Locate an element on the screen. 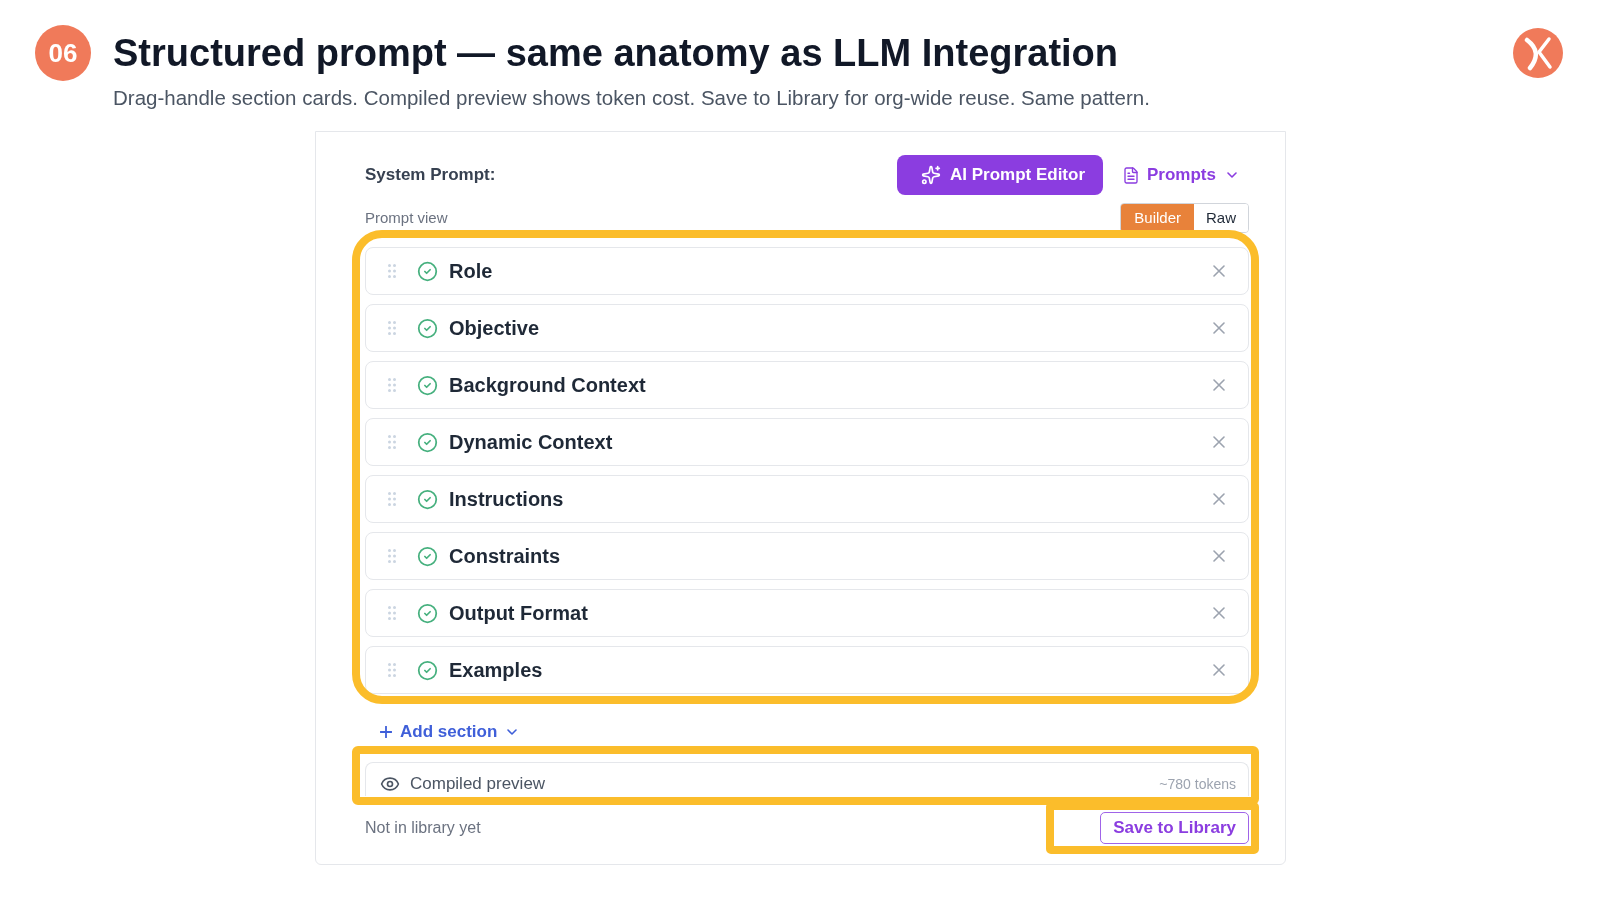  section-title: Examples is located at coordinates (496, 670).